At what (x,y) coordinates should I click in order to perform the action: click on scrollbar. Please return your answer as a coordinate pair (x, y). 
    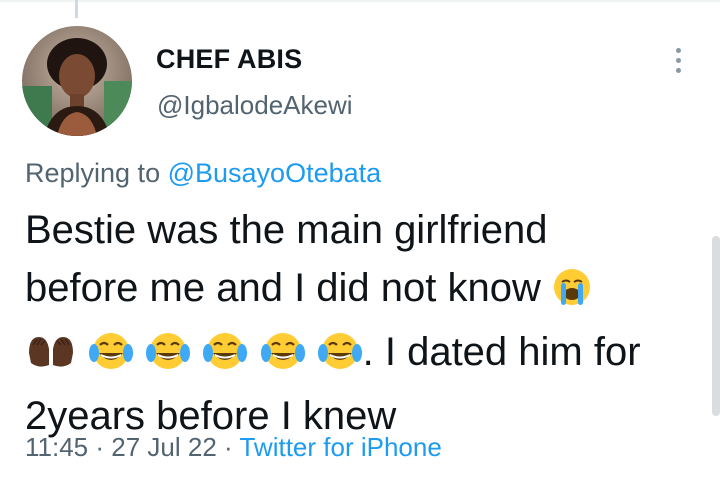
    Looking at the image, I should click on (716, 326).